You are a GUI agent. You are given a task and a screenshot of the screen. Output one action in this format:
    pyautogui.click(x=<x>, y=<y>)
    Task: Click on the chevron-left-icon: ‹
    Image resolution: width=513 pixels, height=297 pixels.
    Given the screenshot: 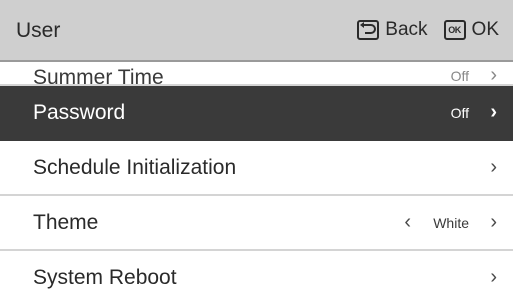 What is the action you would take?
    pyautogui.click(x=407, y=222)
    